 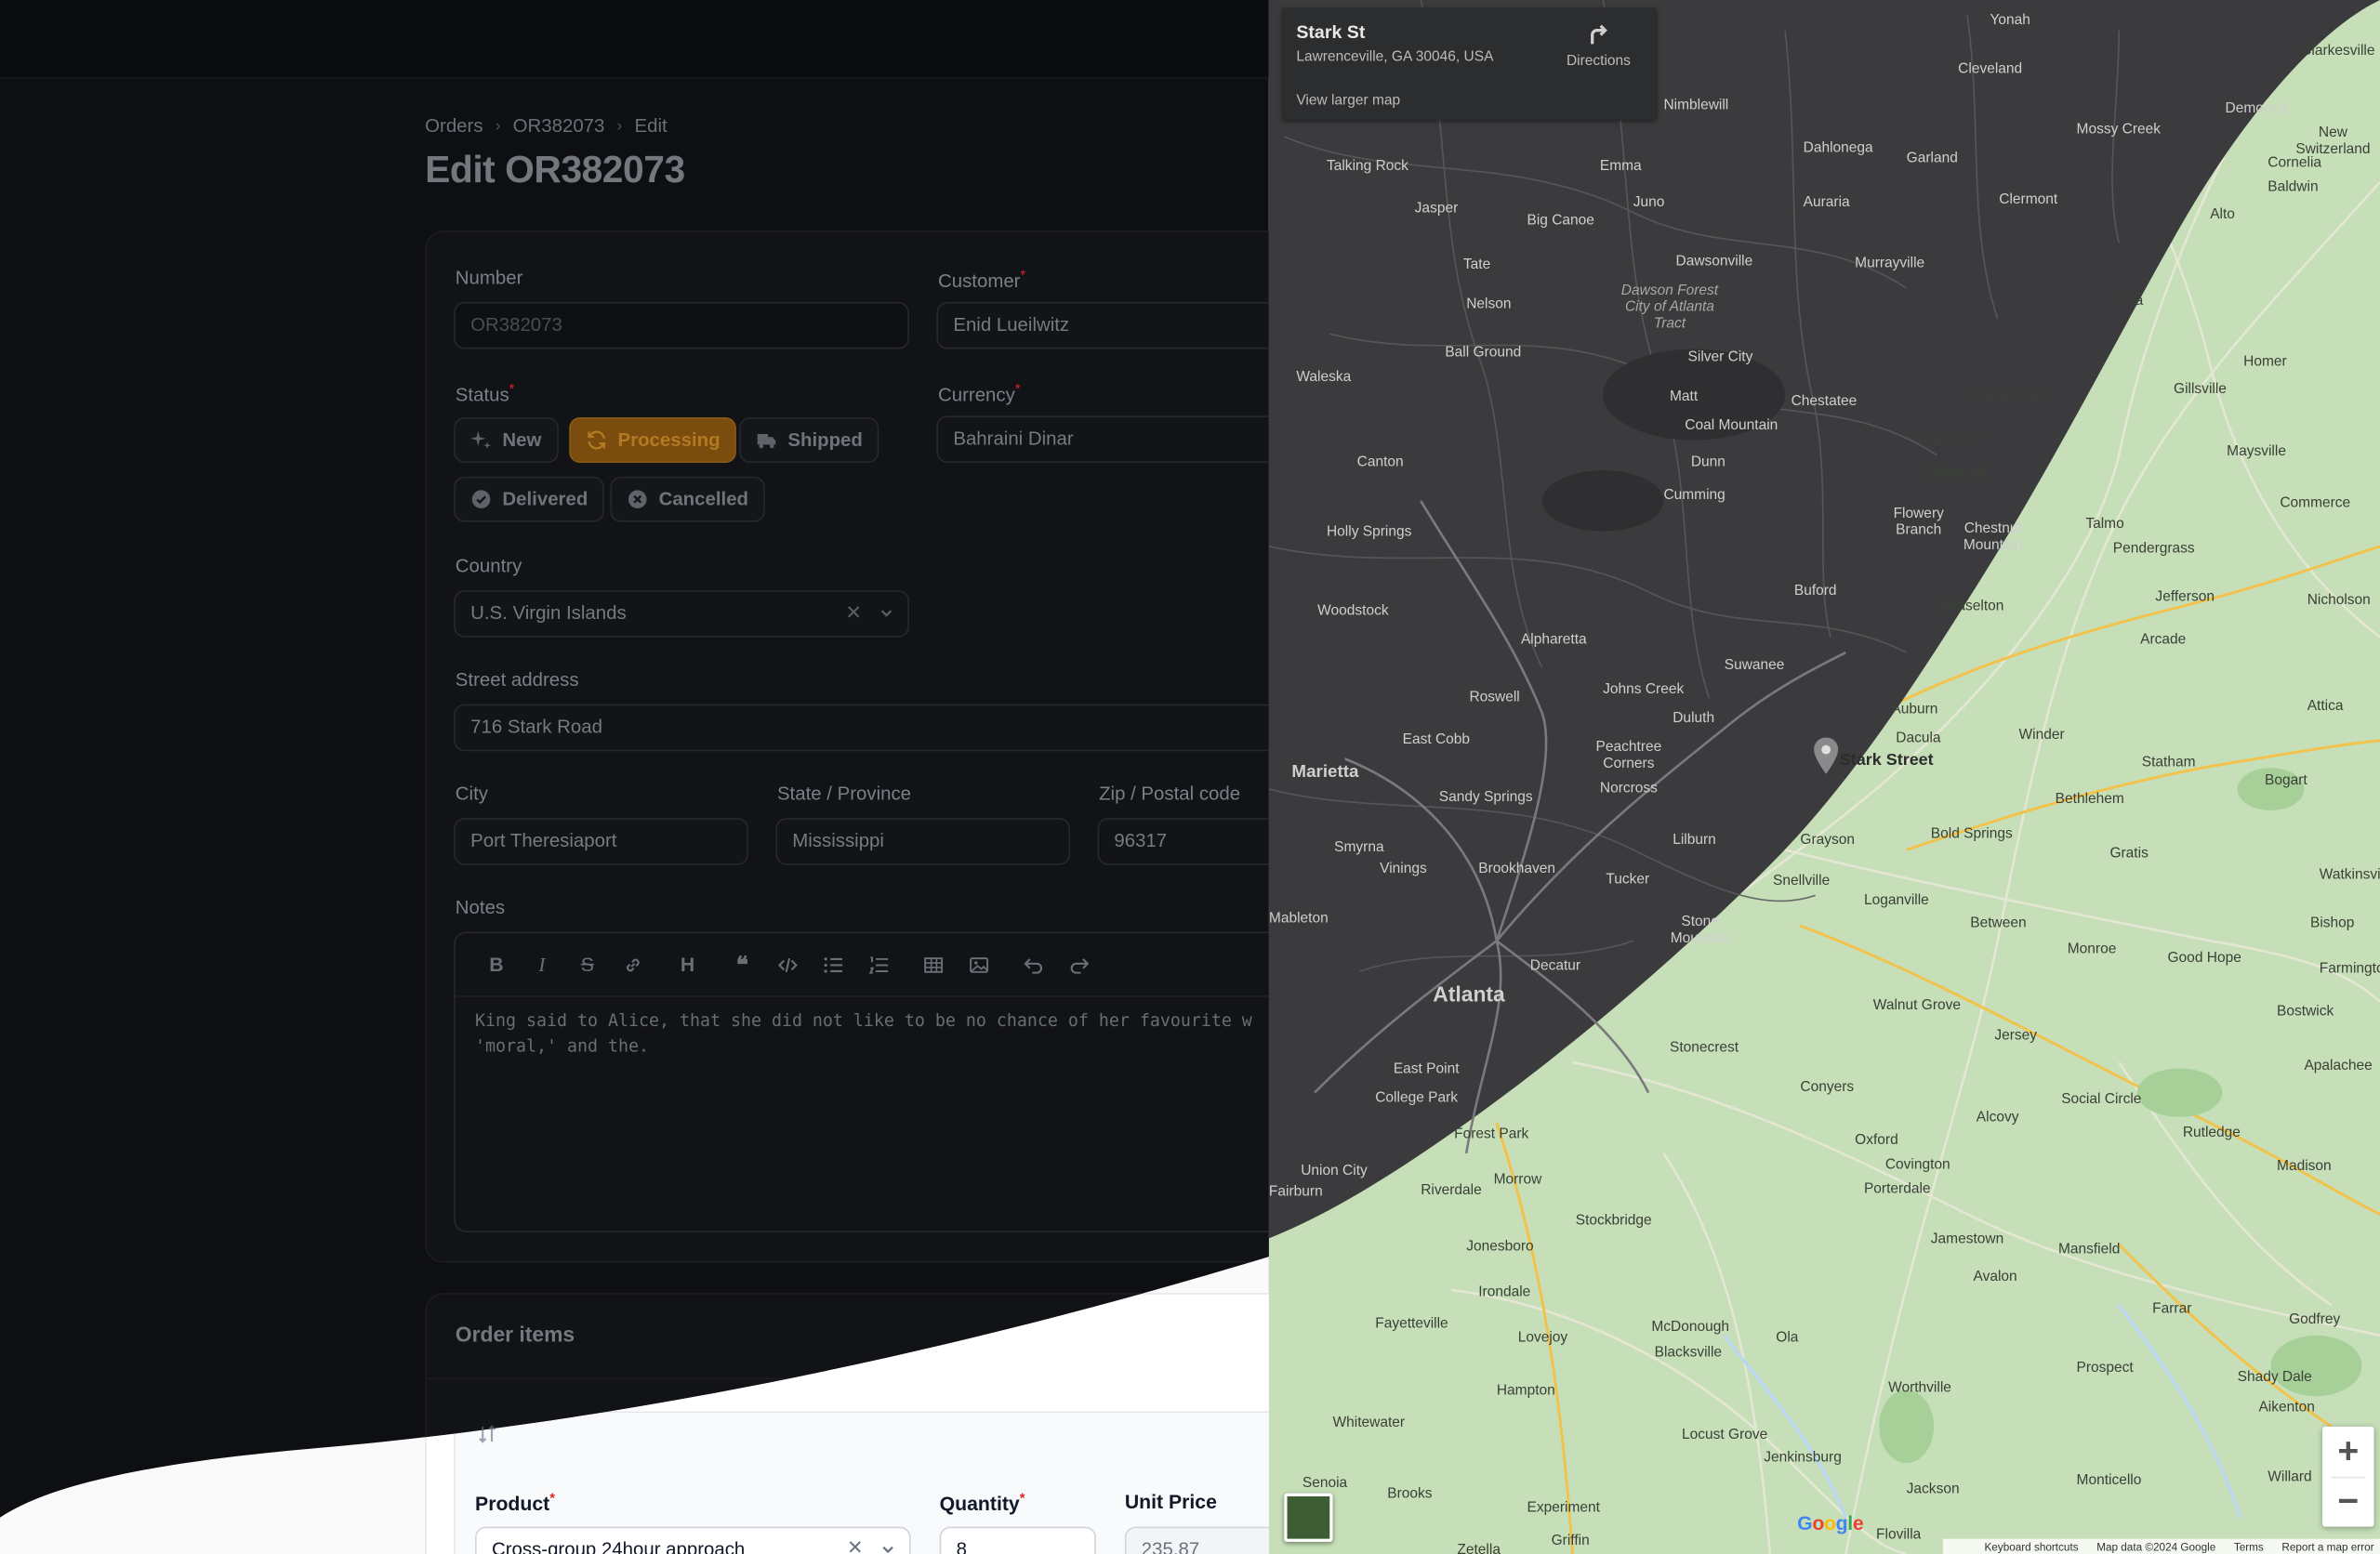 What do you see at coordinates (1403, 868) in the screenshot?
I see `map-place: Vinings` at bounding box center [1403, 868].